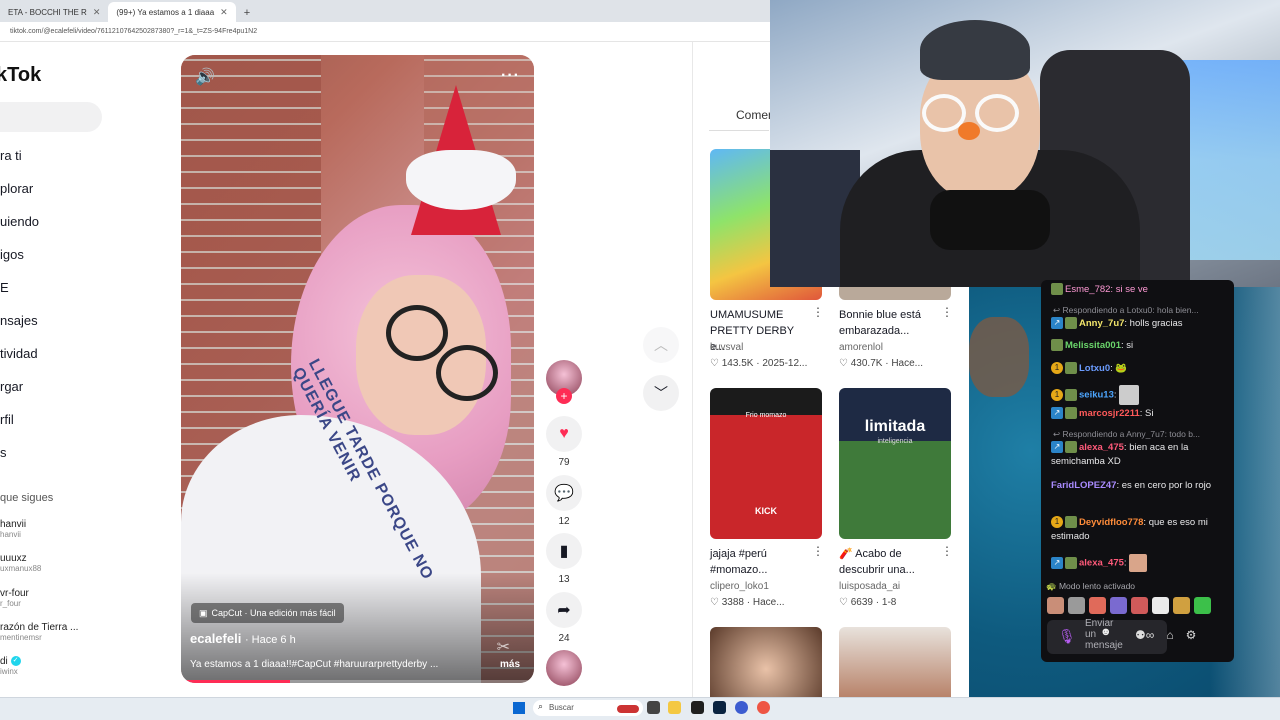 The image size is (1280, 720). Describe the element at coordinates (674, 707) in the screenshot. I see `file-explorer-icon` at that location.